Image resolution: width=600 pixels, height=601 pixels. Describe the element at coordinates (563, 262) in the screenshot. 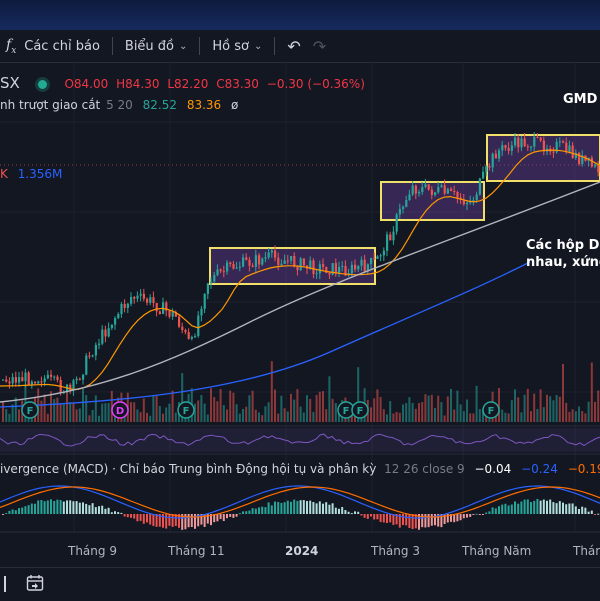

I see `annotation-boxes-line2: nhau, xứng` at that location.